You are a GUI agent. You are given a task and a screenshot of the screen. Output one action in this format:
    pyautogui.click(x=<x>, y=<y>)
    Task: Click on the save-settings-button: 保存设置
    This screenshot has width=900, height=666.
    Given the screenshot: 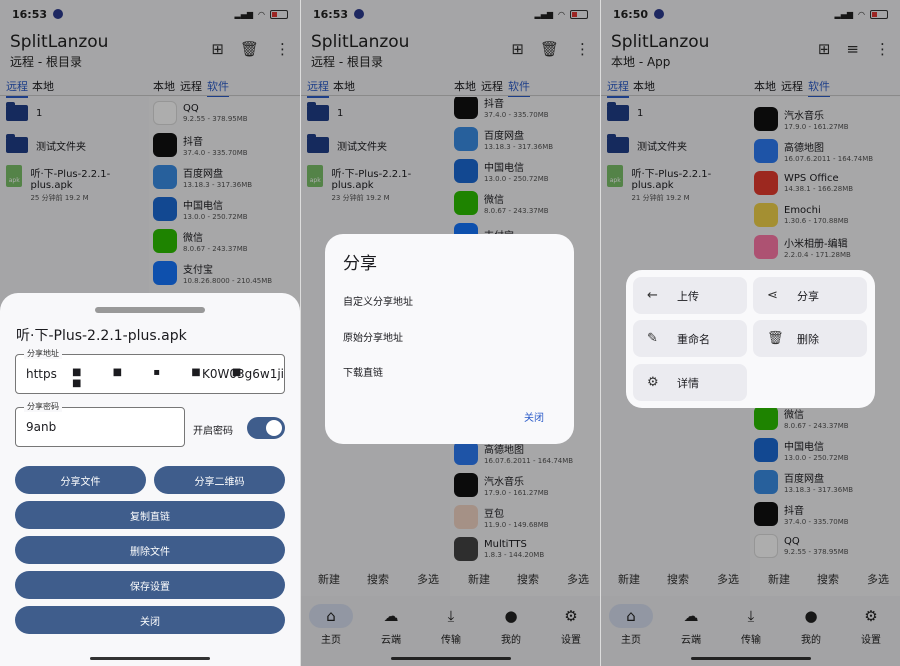 What is the action you would take?
    pyautogui.click(x=150, y=585)
    